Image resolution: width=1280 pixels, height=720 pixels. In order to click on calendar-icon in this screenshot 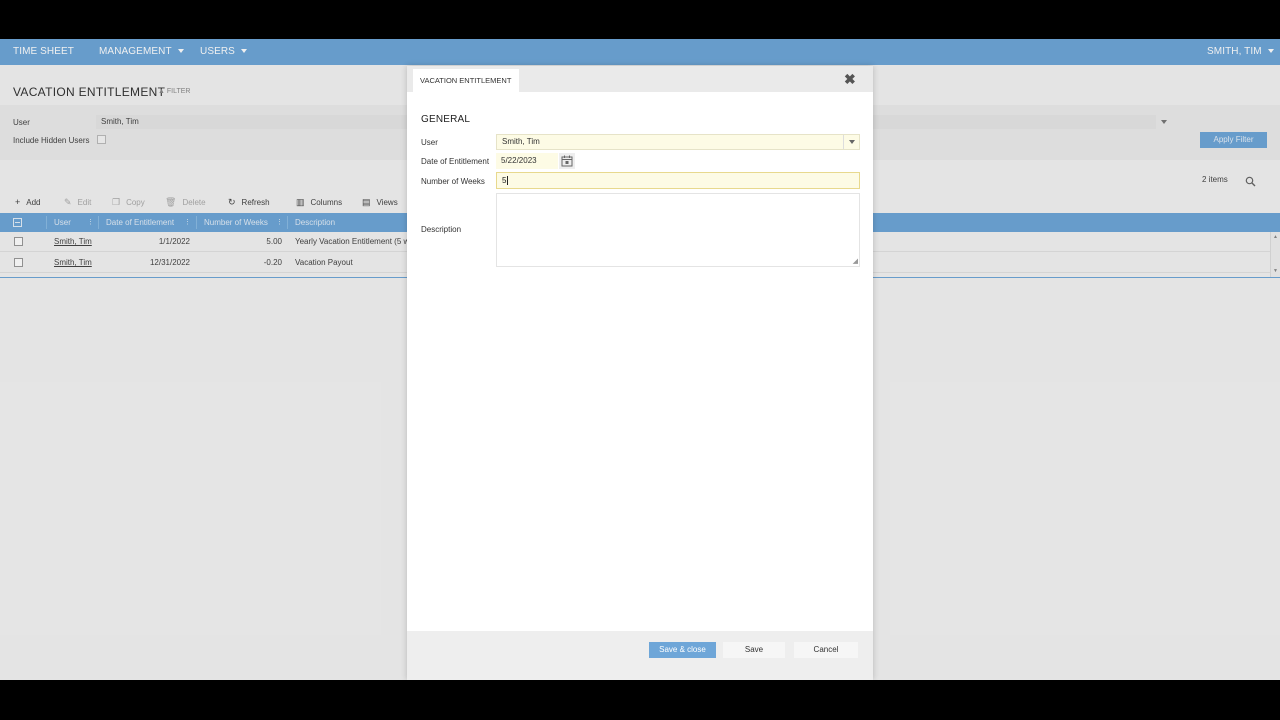, I will do `click(567, 161)`.